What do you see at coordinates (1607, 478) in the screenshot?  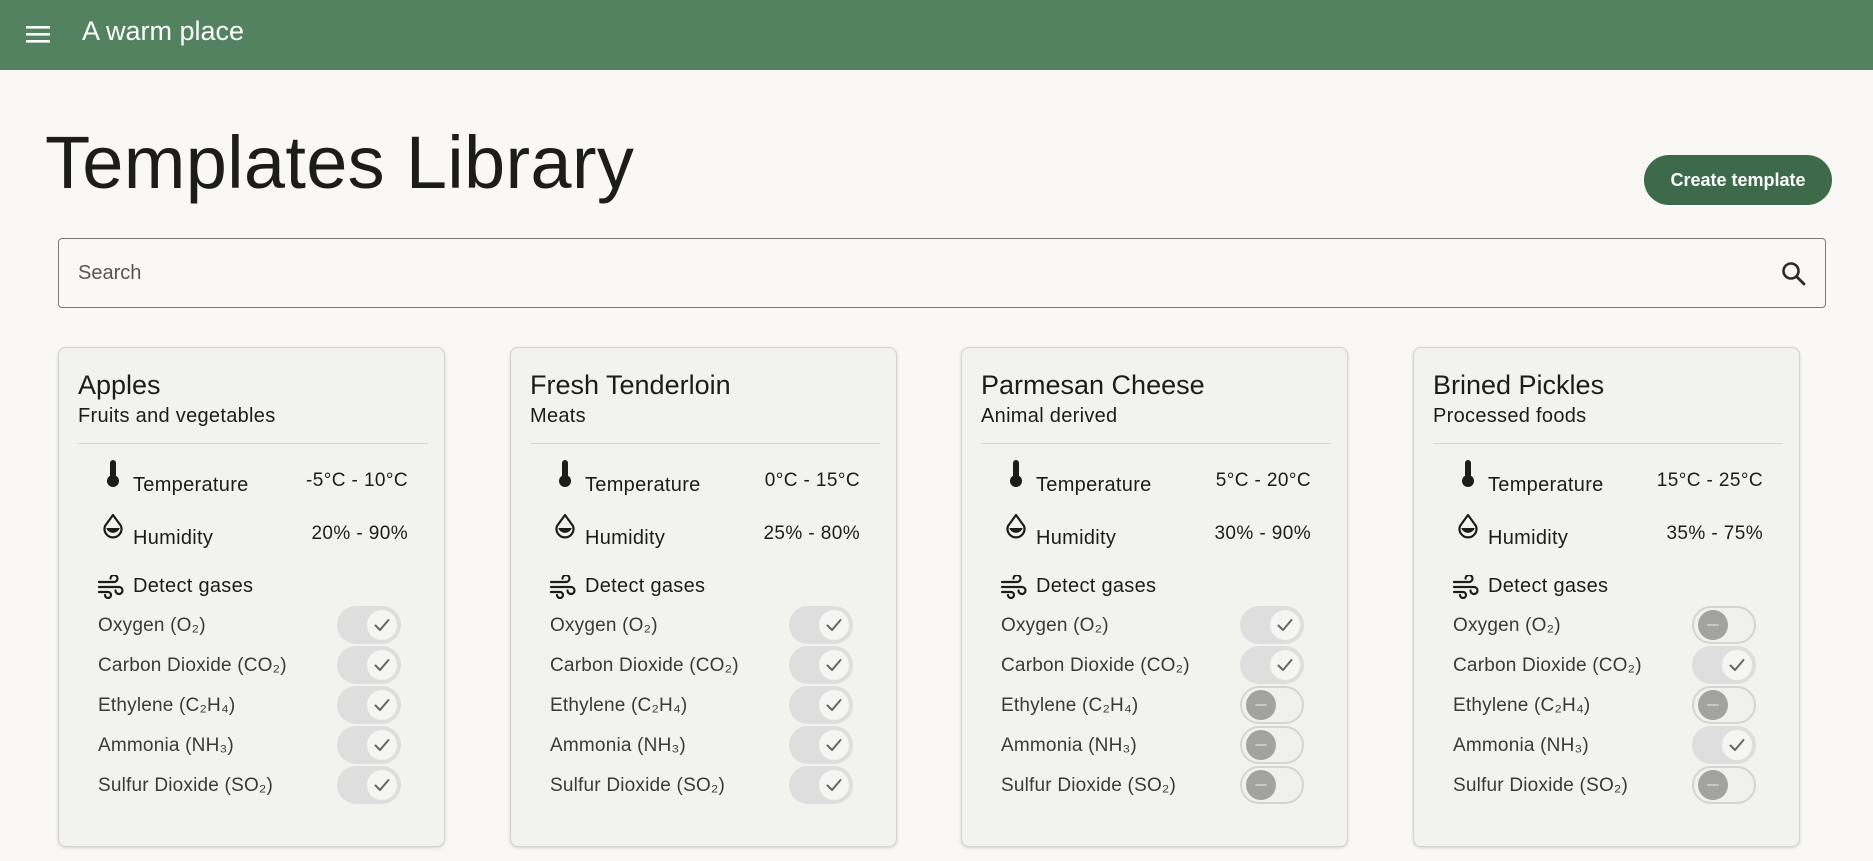 I see `temperature-row: Temperature 15°C - 25°C` at bounding box center [1607, 478].